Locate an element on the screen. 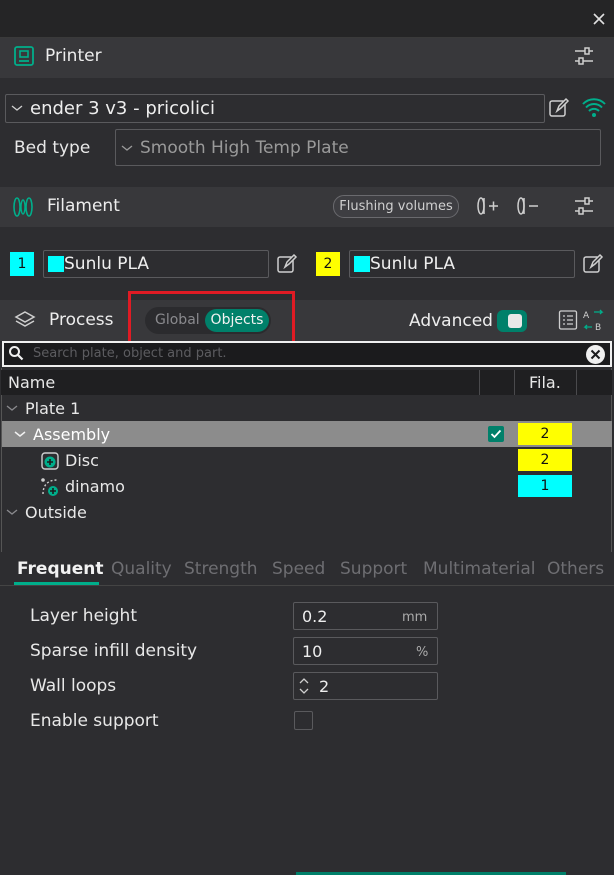 This screenshot has width=614, height=875. window-titlebar is located at coordinates (307, 19).